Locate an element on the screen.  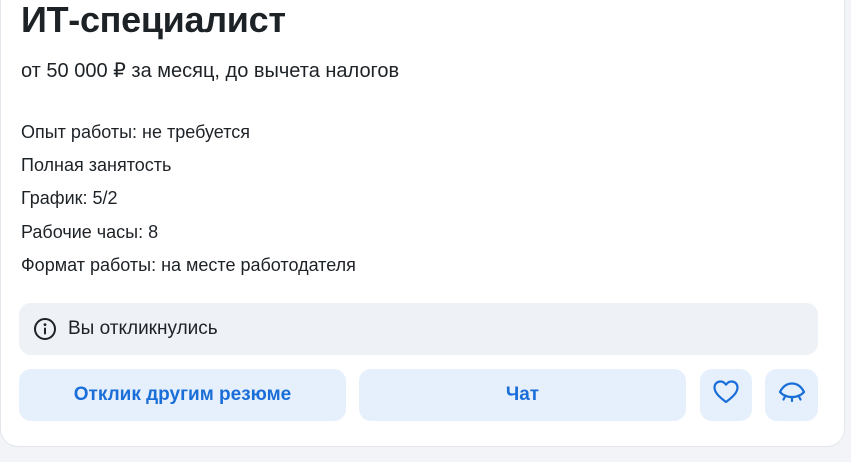
chat-button: Чат is located at coordinates (522, 395).